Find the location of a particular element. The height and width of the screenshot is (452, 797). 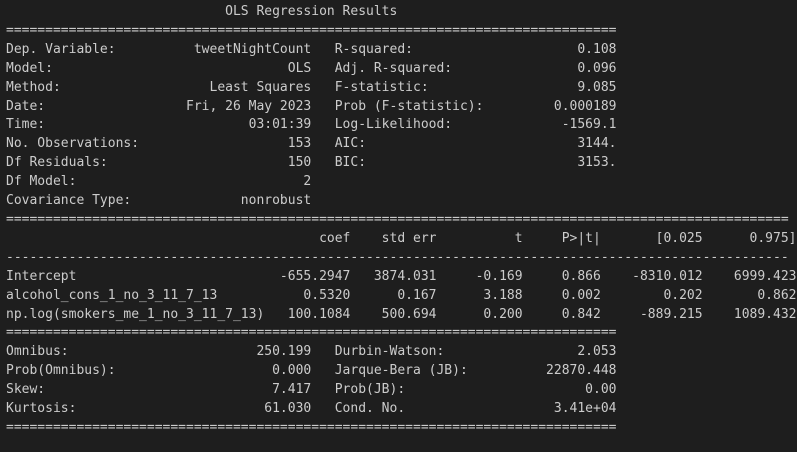

summary-row: Df Residuals: 150 BIC: 3153. is located at coordinates (311, 163).